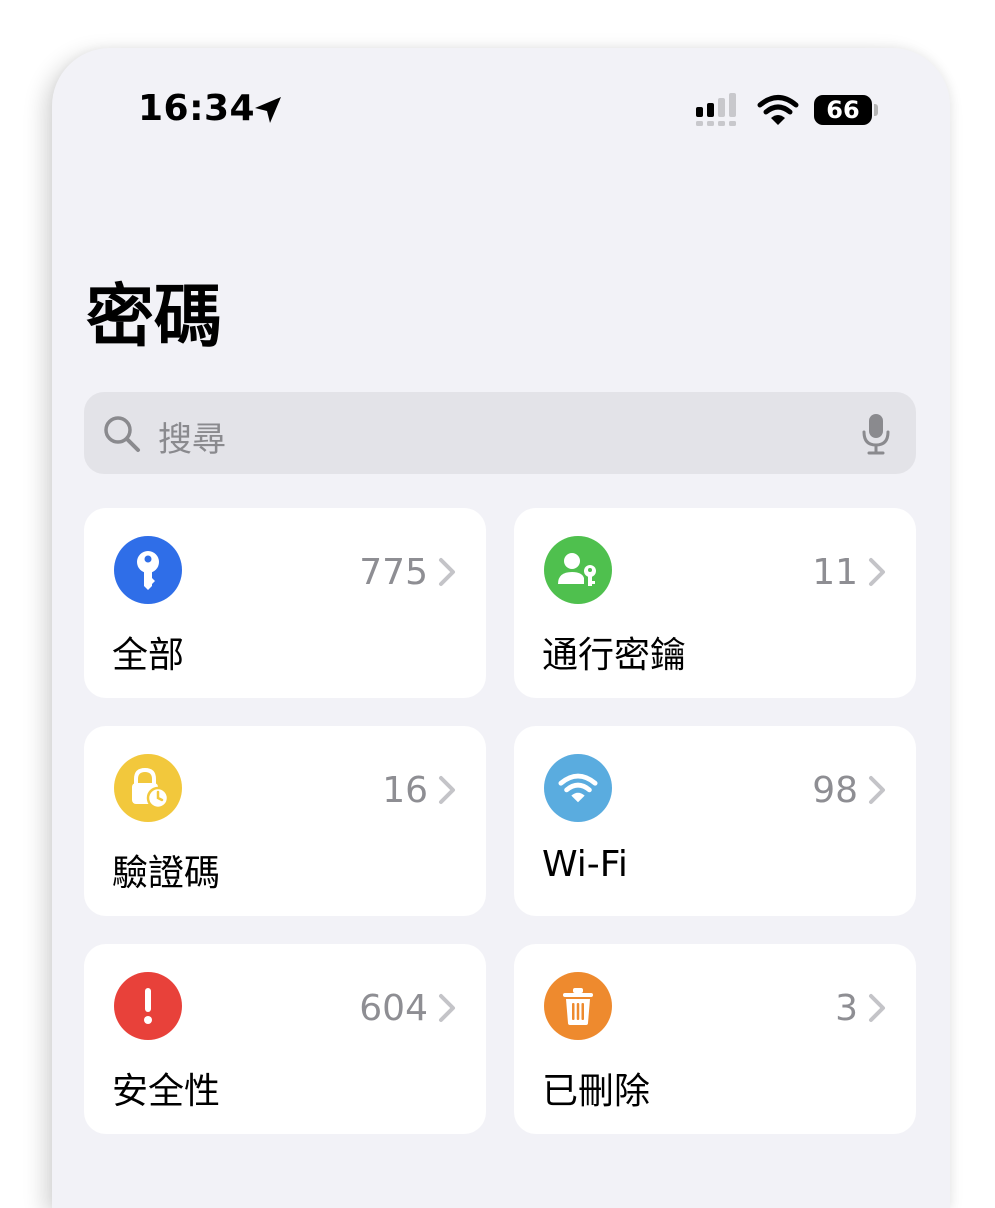  What do you see at coordinates (148, 655) in the screenshot?
I see `category-label: 全部` at bounding box center [148, 655].